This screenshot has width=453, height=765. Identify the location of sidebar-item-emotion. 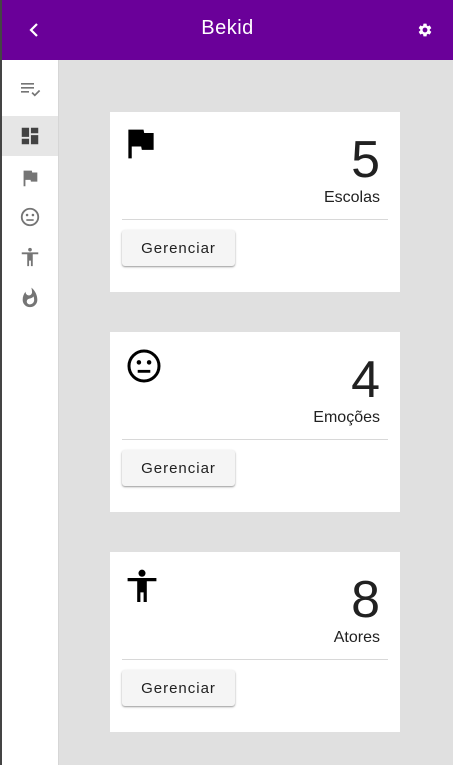
(30, 217).